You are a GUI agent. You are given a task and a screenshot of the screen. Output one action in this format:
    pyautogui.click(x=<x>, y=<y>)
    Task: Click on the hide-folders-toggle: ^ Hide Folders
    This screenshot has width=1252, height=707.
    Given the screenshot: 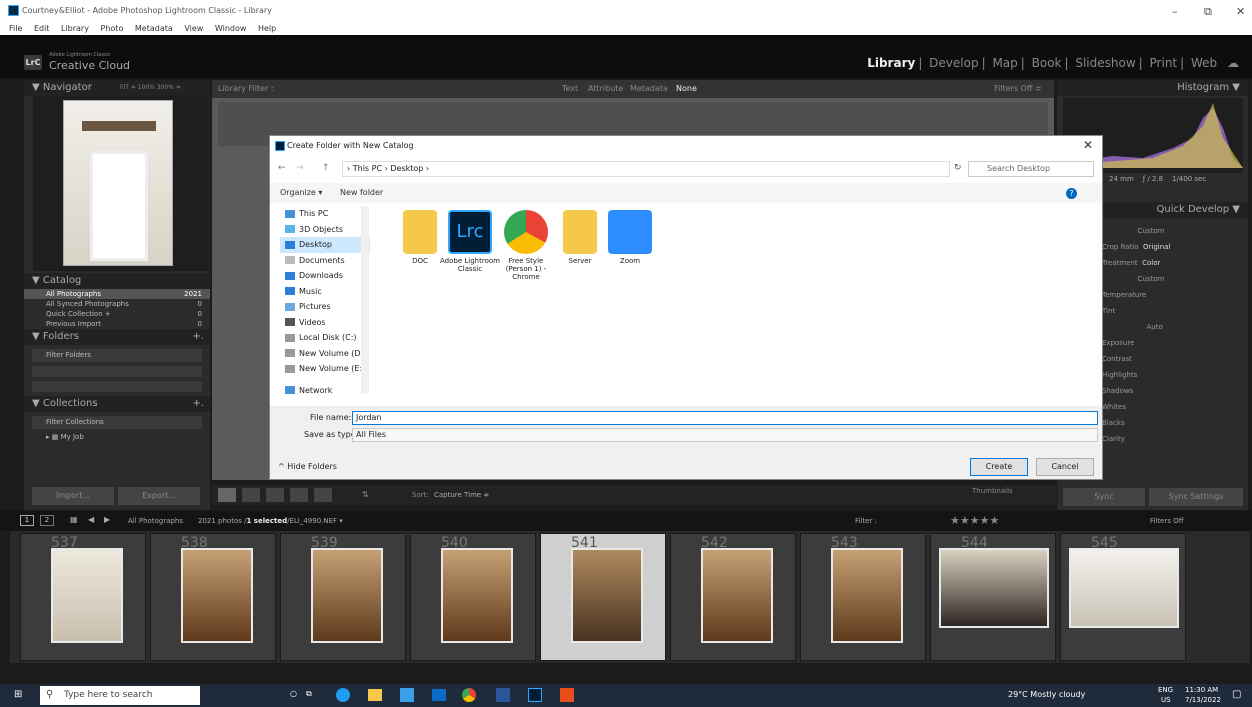 What is the action you would take?
    pyautogui.click(x=307, y=466)
    